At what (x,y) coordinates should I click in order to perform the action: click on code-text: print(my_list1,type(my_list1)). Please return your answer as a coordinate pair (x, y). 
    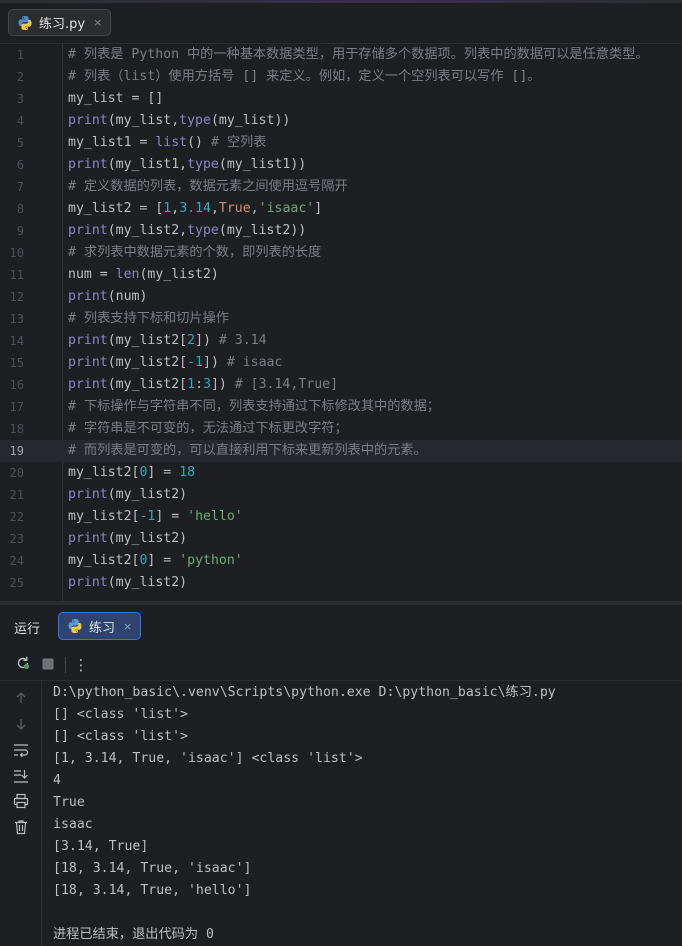
    Looking at the image, I should click on (187, 165).